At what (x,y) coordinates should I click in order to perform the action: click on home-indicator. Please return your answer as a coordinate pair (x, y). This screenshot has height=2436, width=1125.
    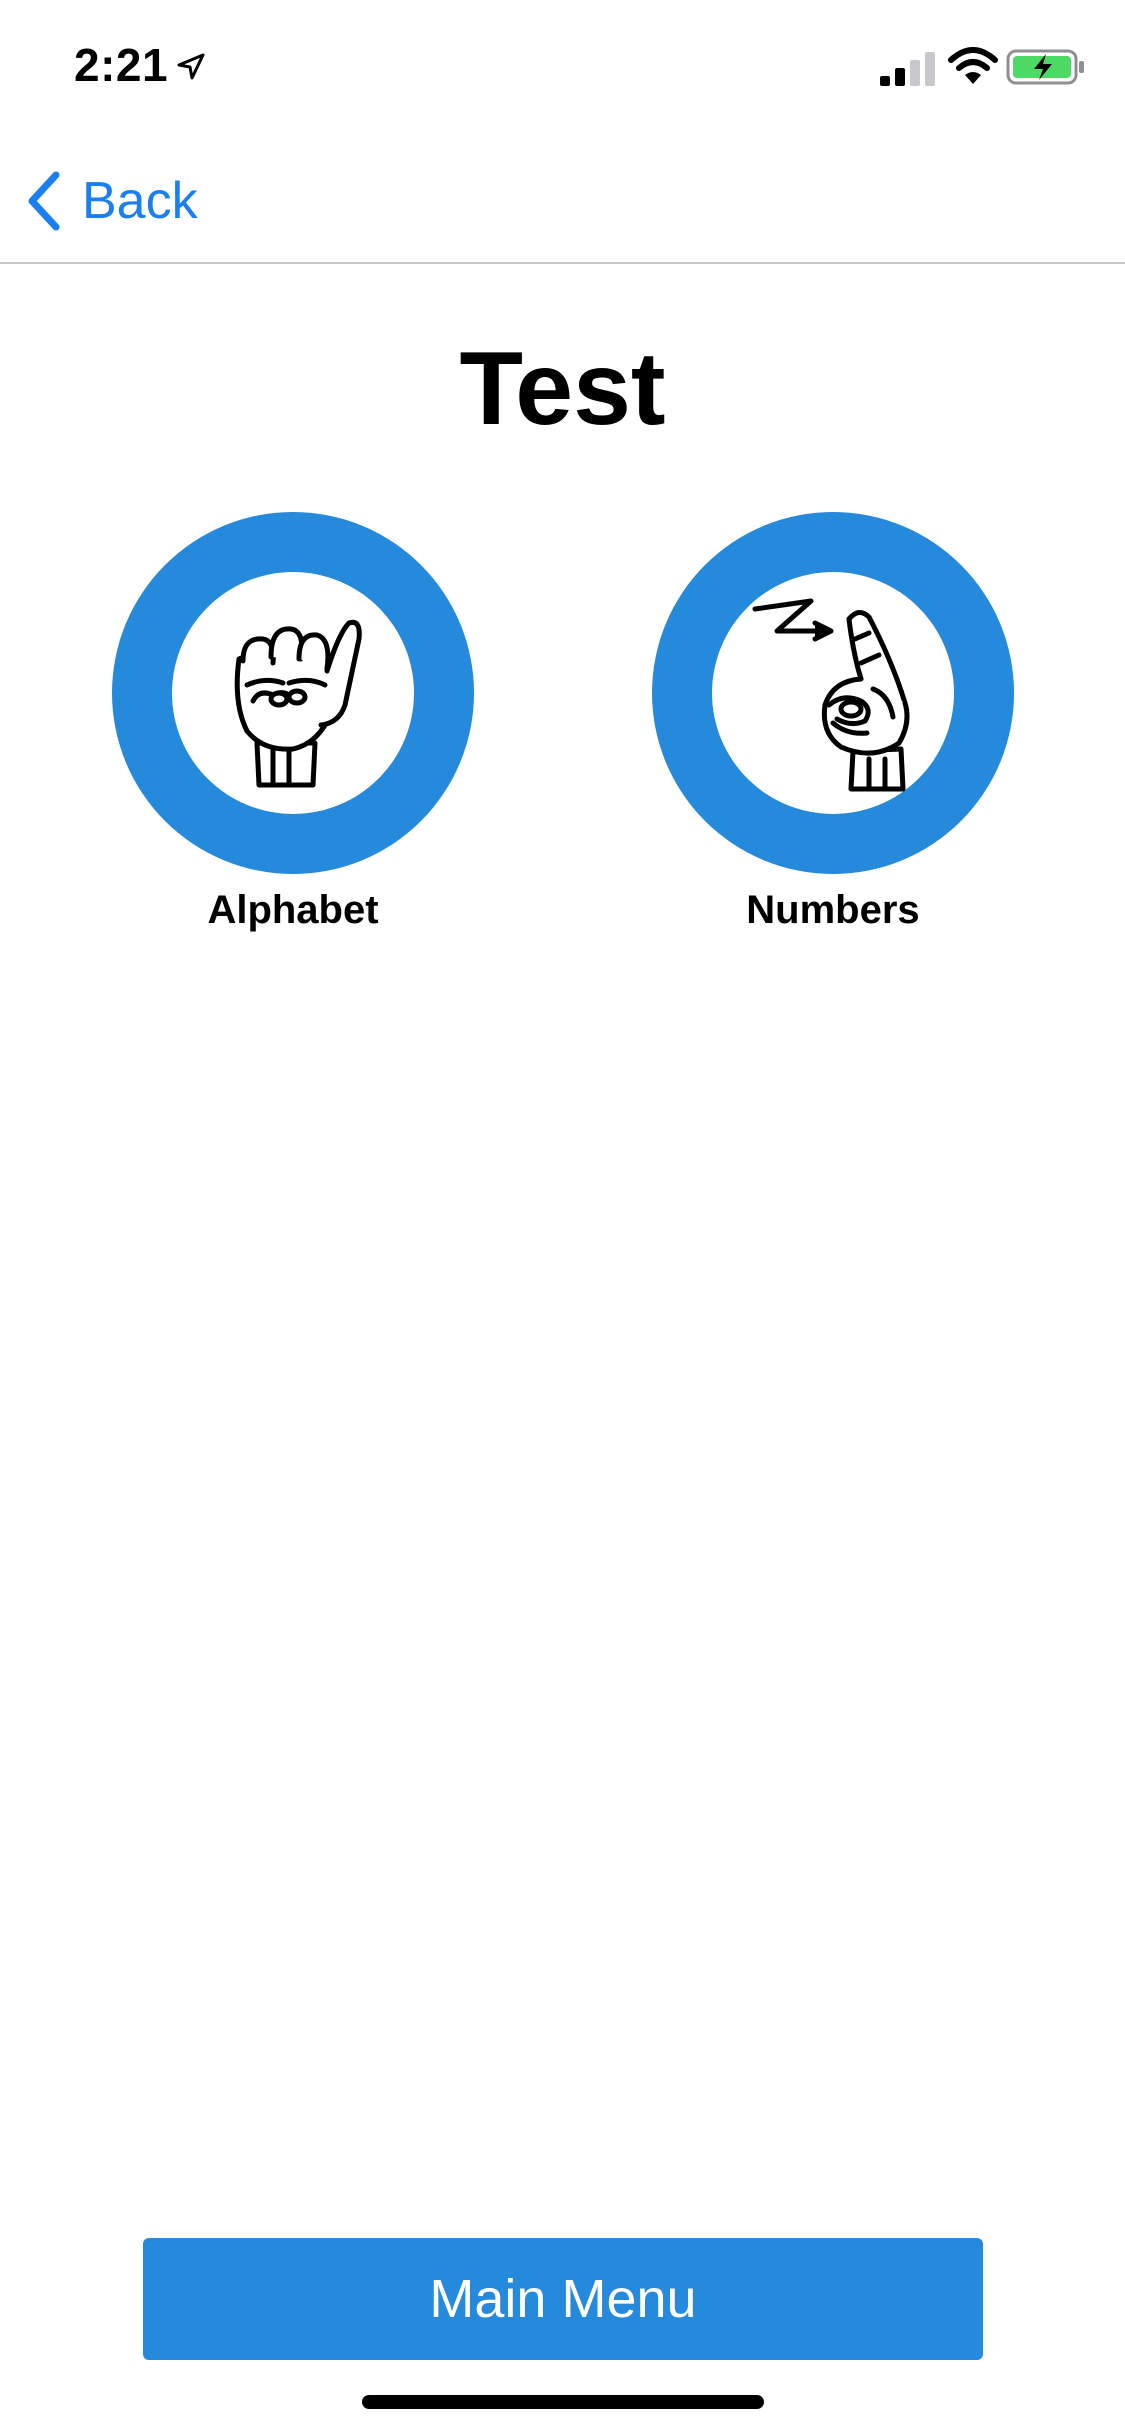
    Looking at the image, I should click on (563, 2402).